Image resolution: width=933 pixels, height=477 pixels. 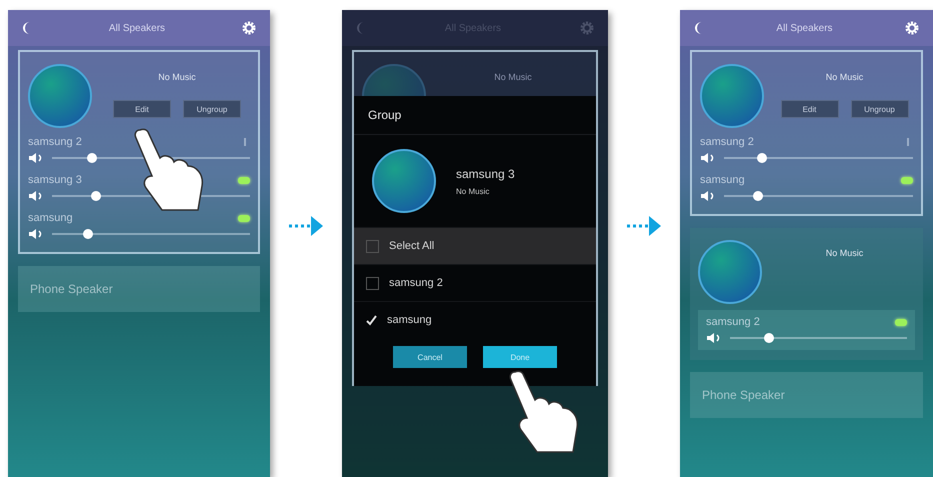 I want to click on speaker-option: samsung 2, so click(x=475, y=282).